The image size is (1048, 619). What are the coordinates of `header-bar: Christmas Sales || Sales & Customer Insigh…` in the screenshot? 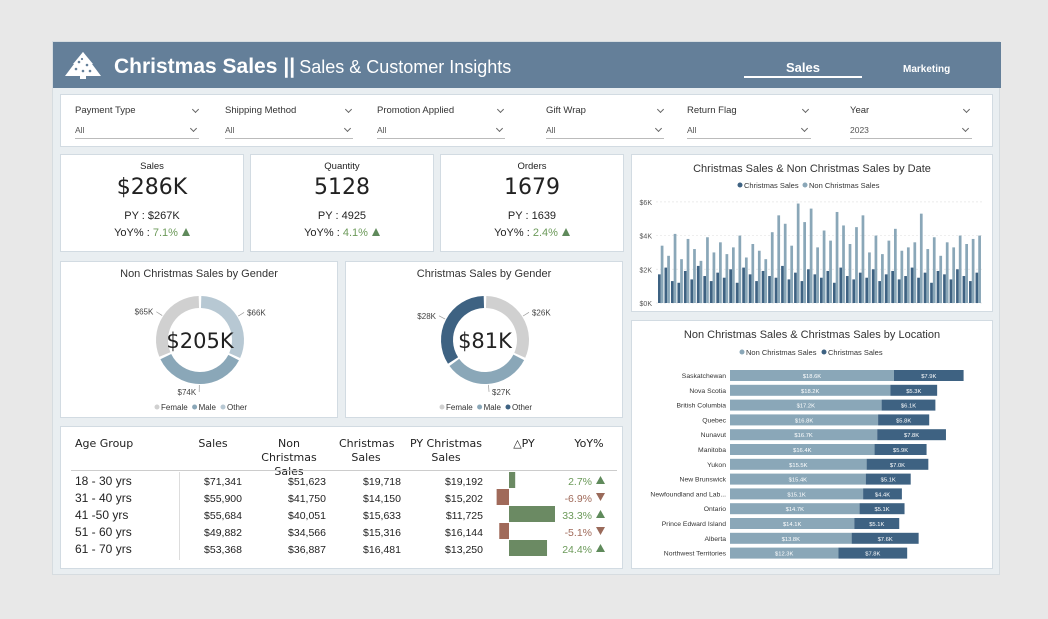 It's located at (527, 65).